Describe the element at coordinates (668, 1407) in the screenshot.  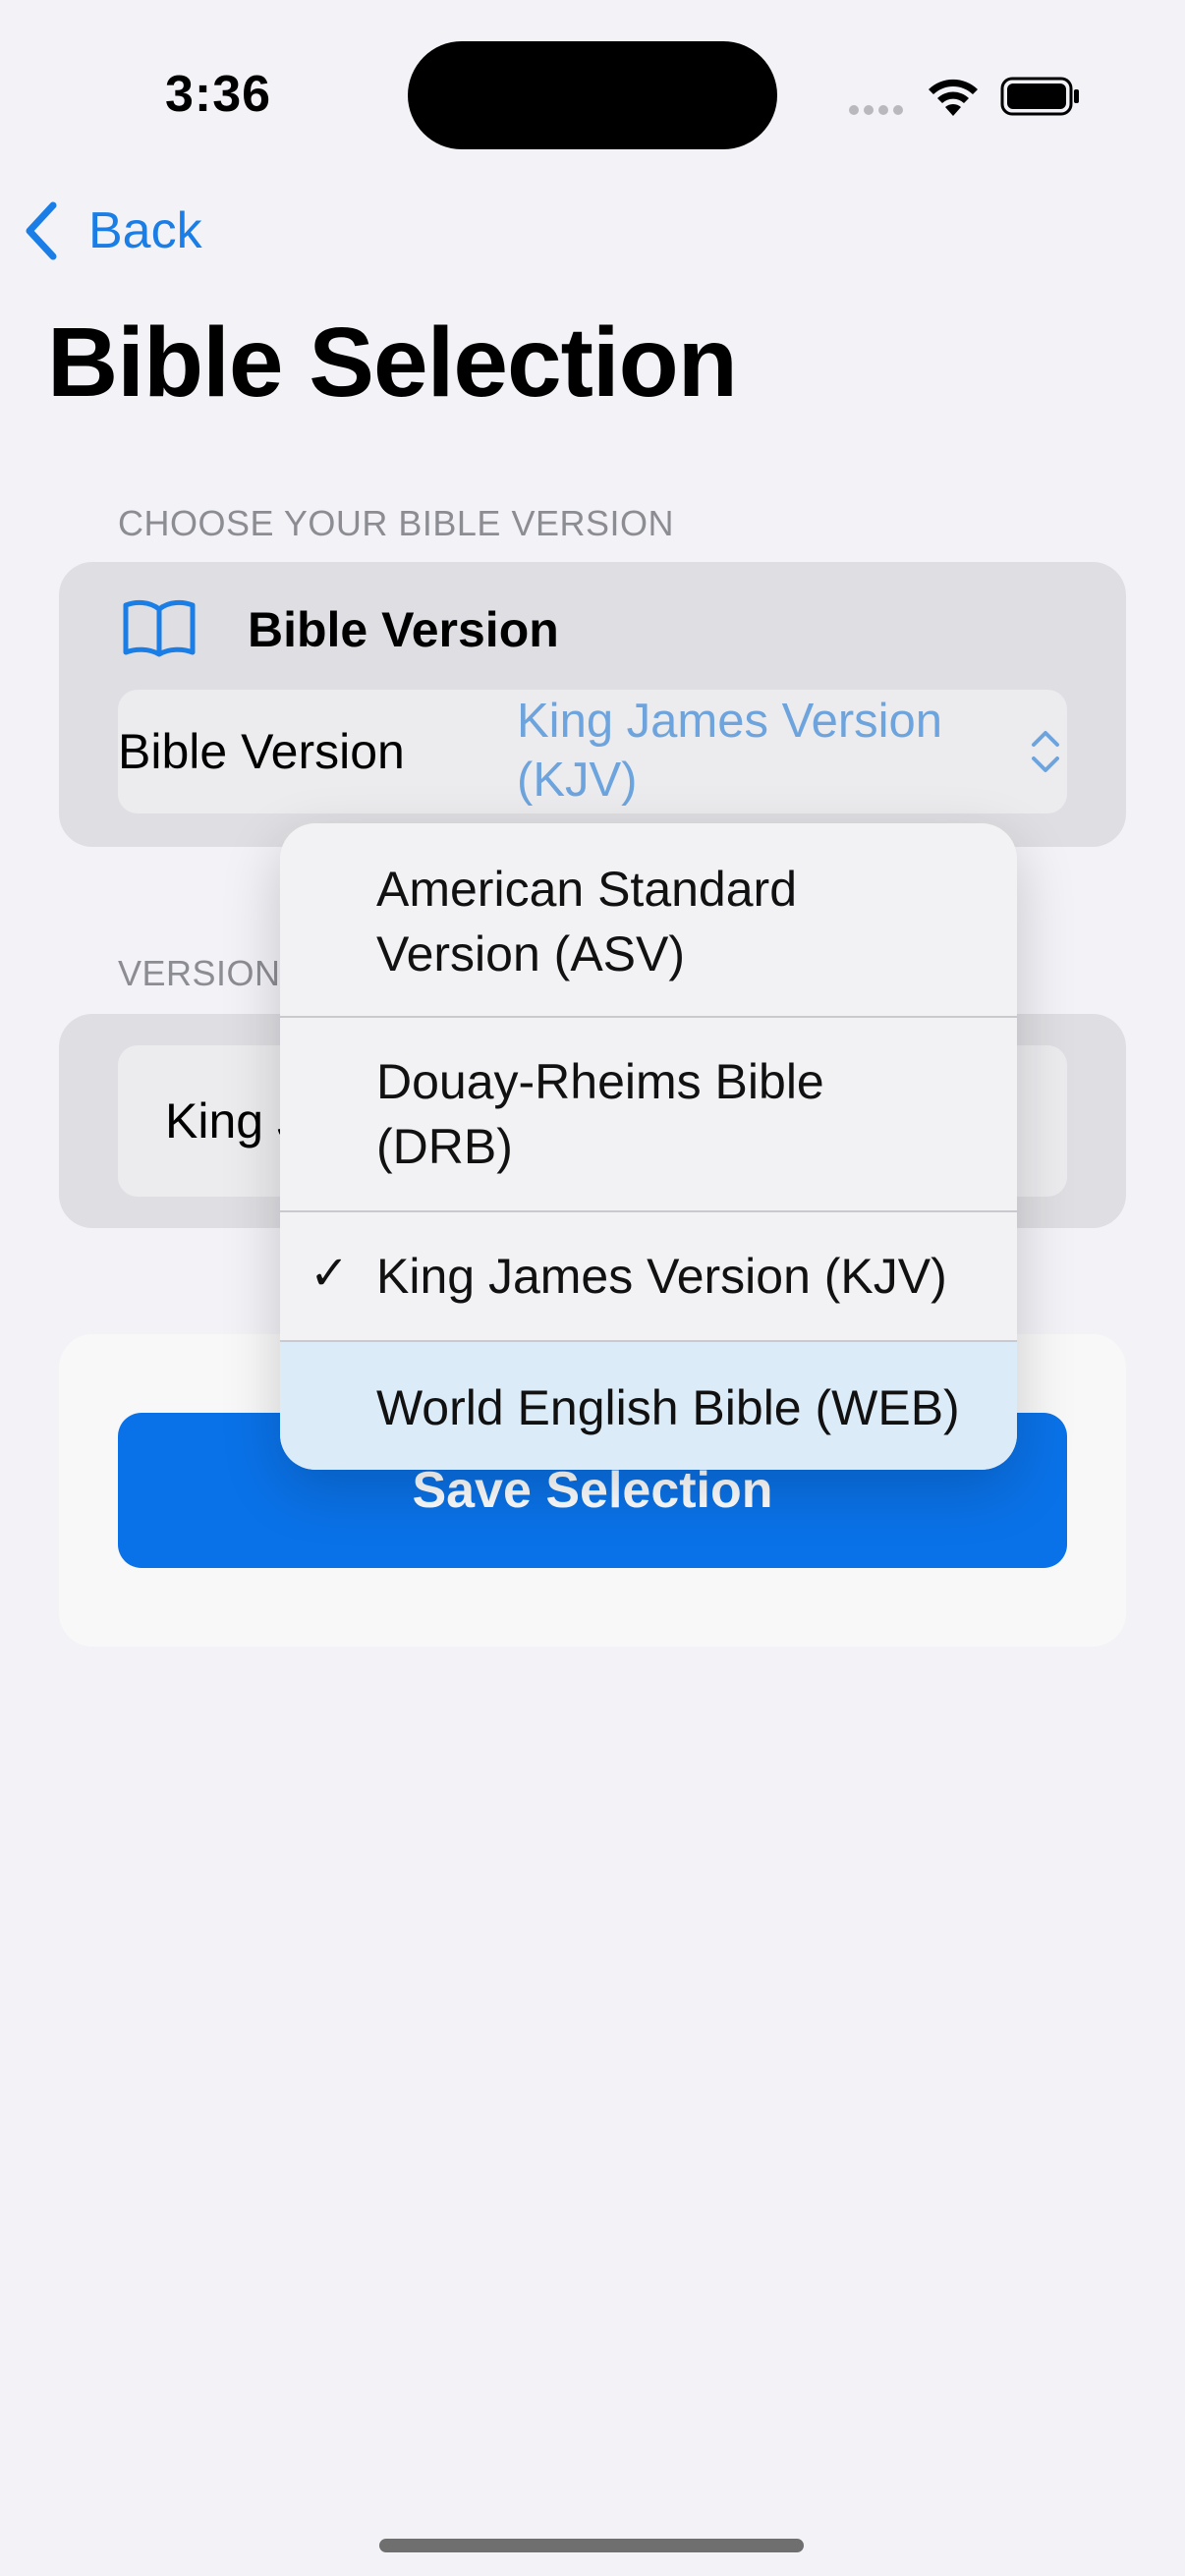
I see `menu-item-label: World English Bible (WEB)` at that location.